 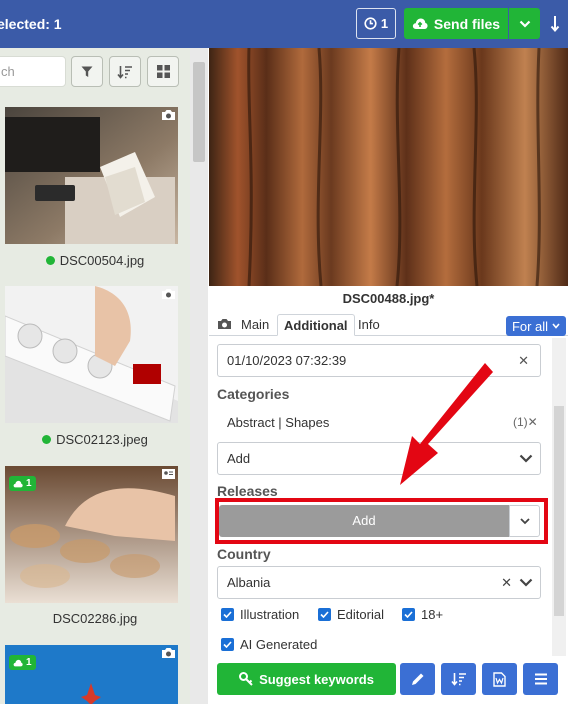 I want to click on editorial-checkbox: Editorial, so click(x=351, y=614).